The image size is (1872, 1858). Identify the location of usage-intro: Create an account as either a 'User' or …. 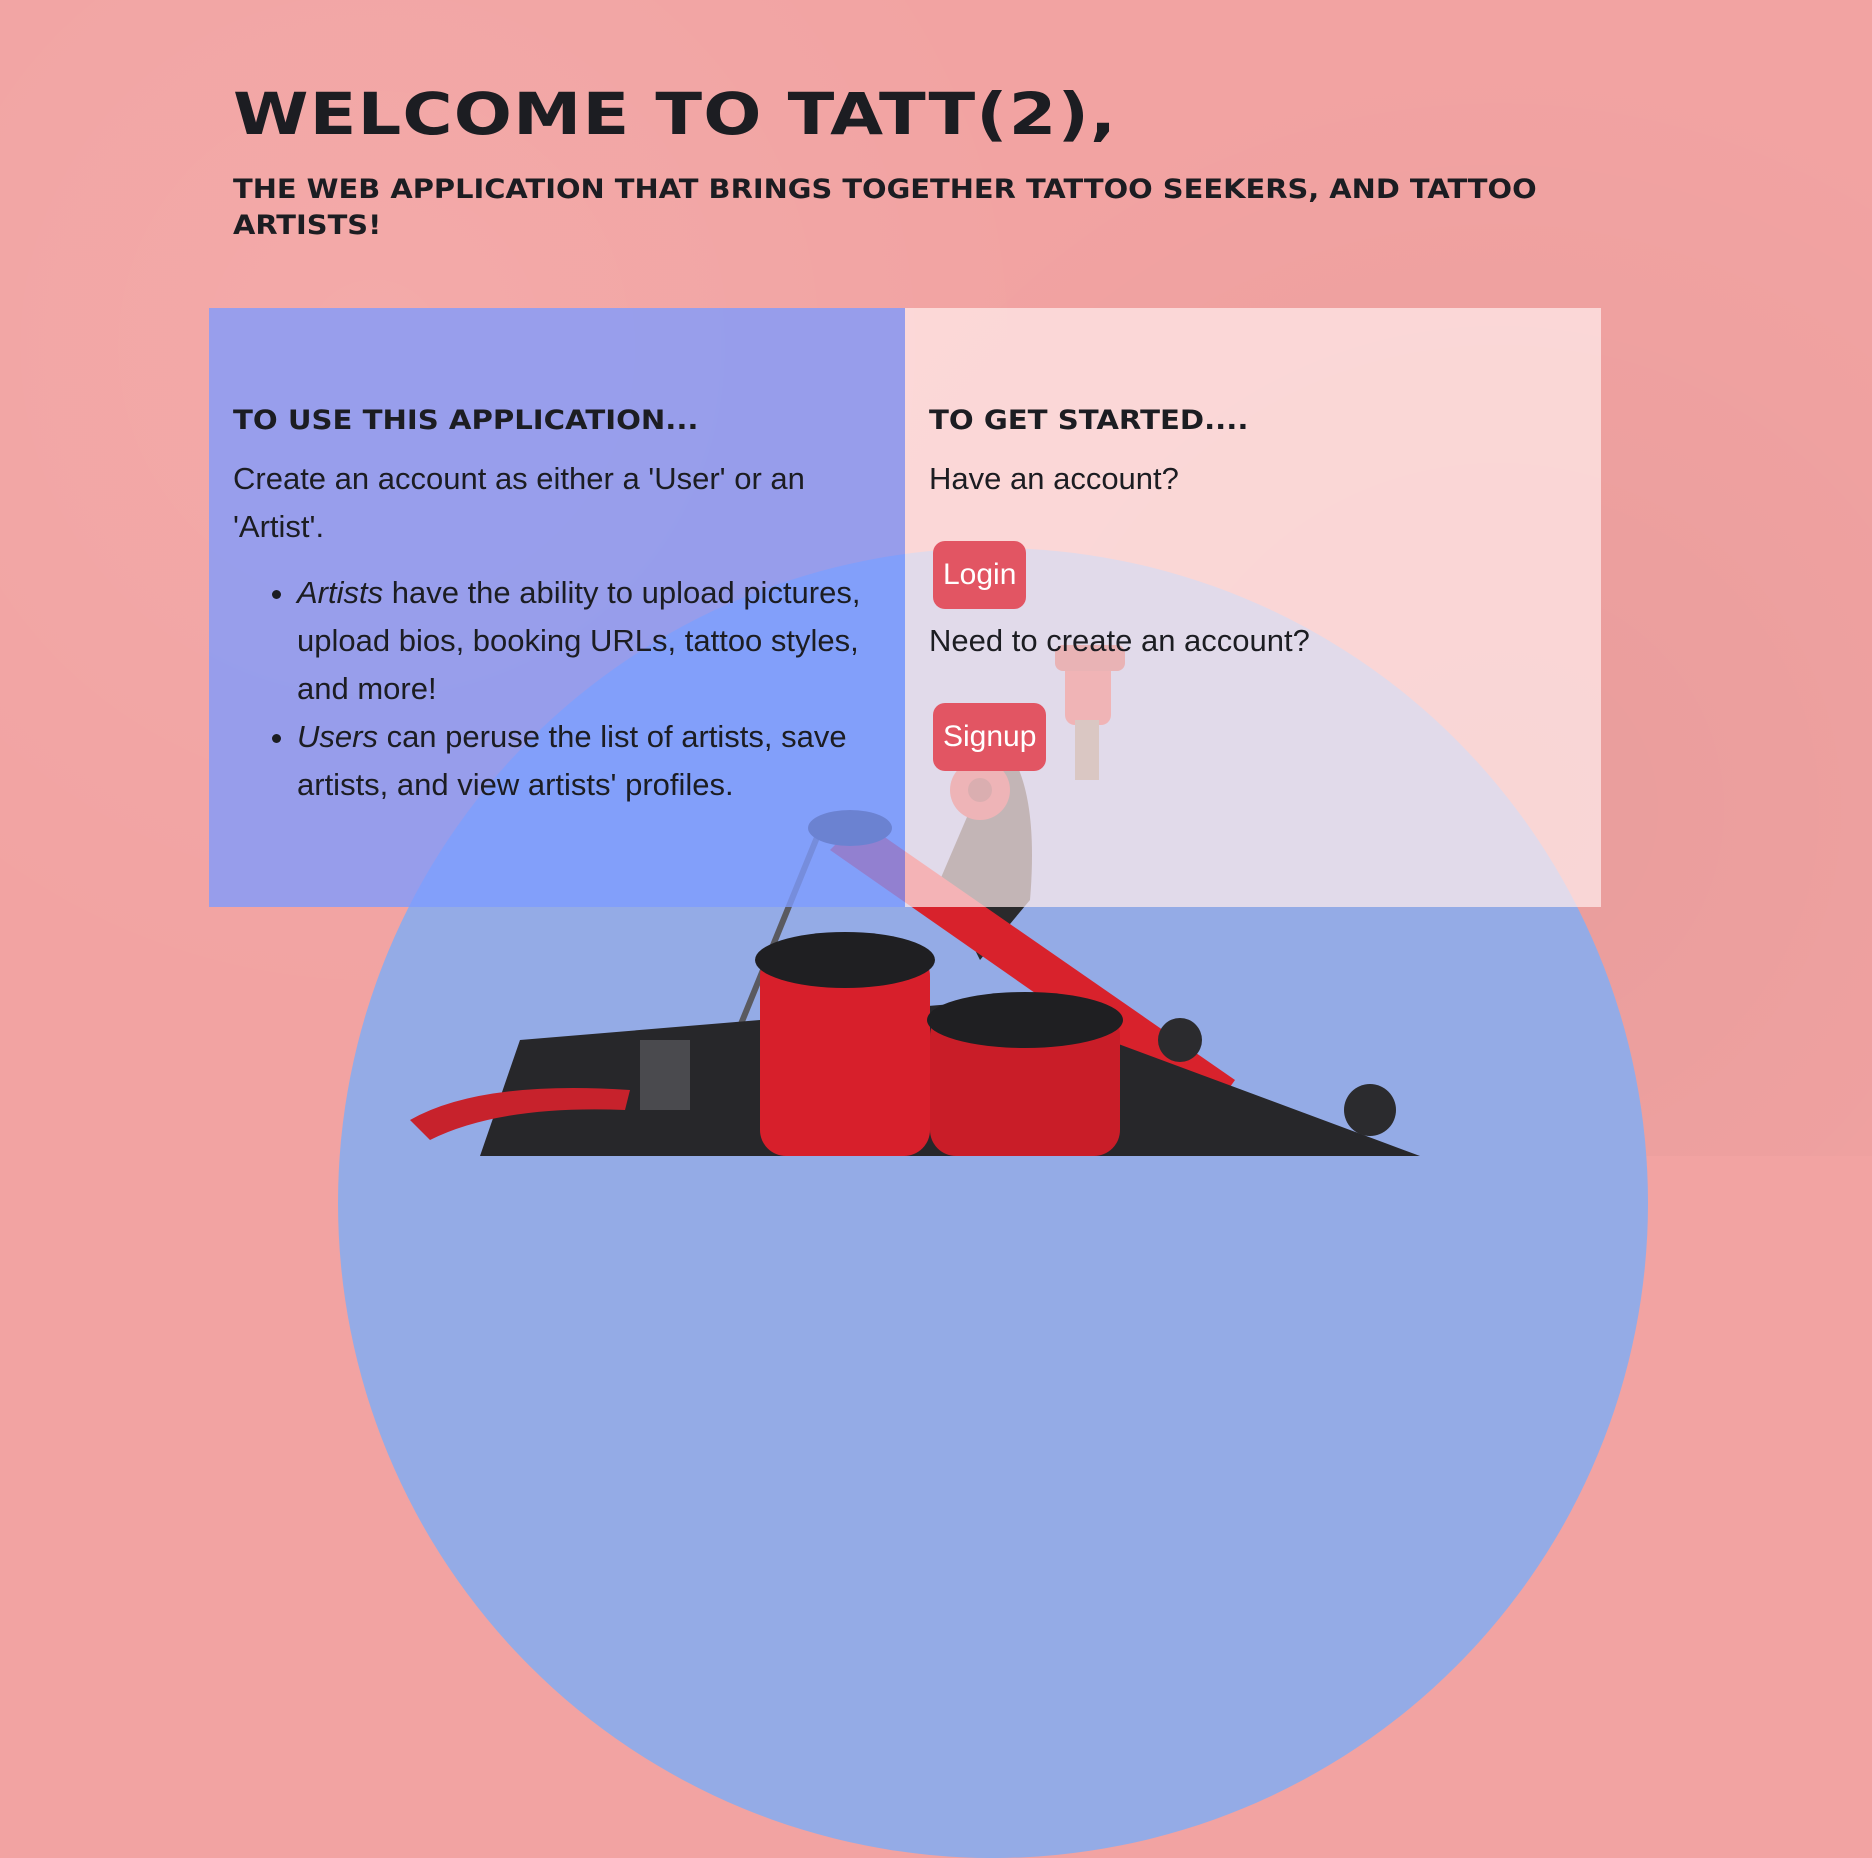
(519, 502).